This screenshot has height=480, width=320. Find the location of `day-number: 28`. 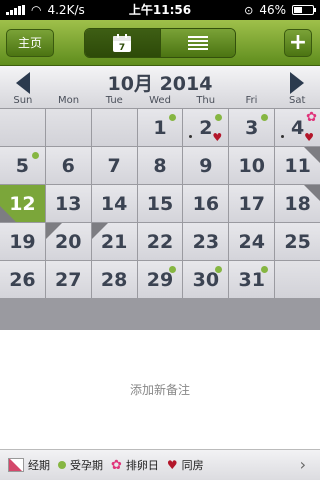

day-number: 28 is located at coordinates (114, 280).